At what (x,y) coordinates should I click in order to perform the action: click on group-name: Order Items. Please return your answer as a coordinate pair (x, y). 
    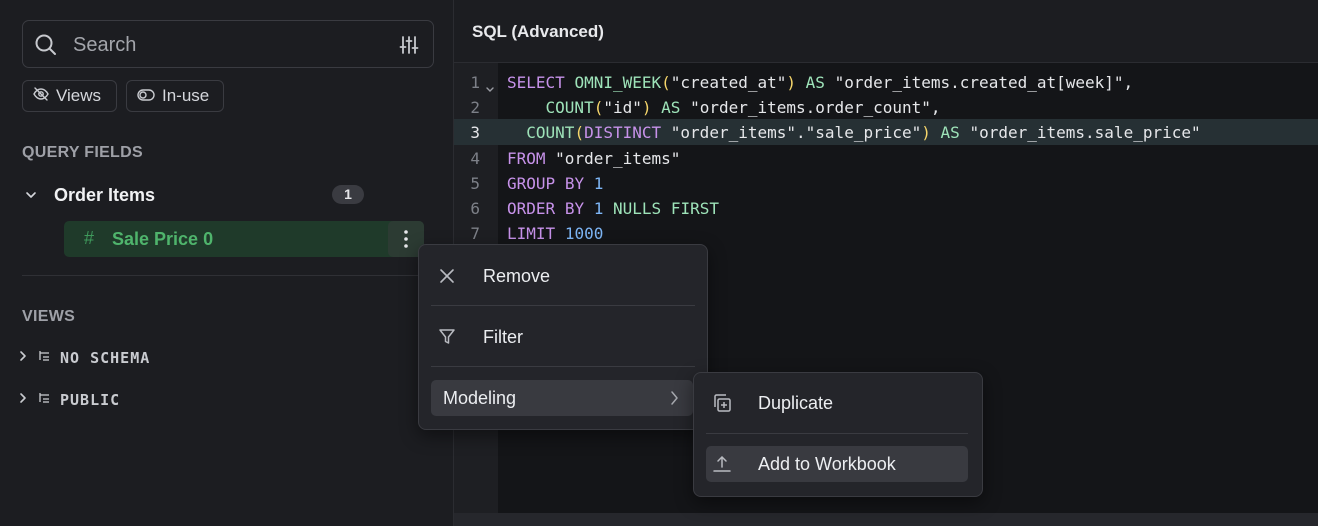
    Looking at the image, I should click on (105, 194).